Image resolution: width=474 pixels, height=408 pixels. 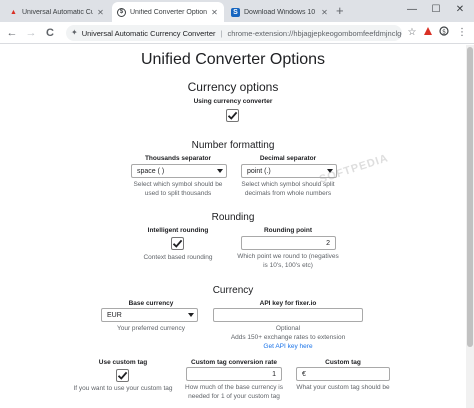 I want to click on get-api-key-link: Get API key here, so click(x=287, y=346).